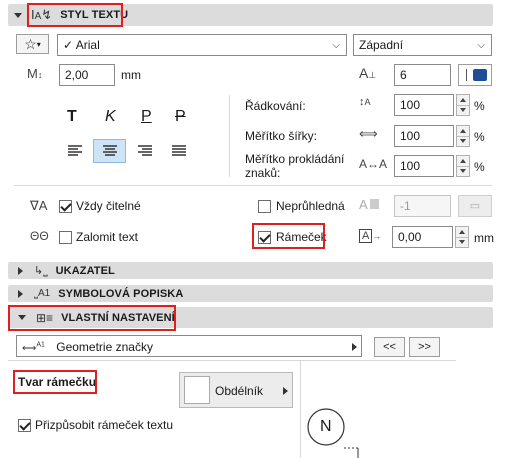 The image size is (505, 458). I want to click on script-select: Západní ⌵, so click(422, 45).